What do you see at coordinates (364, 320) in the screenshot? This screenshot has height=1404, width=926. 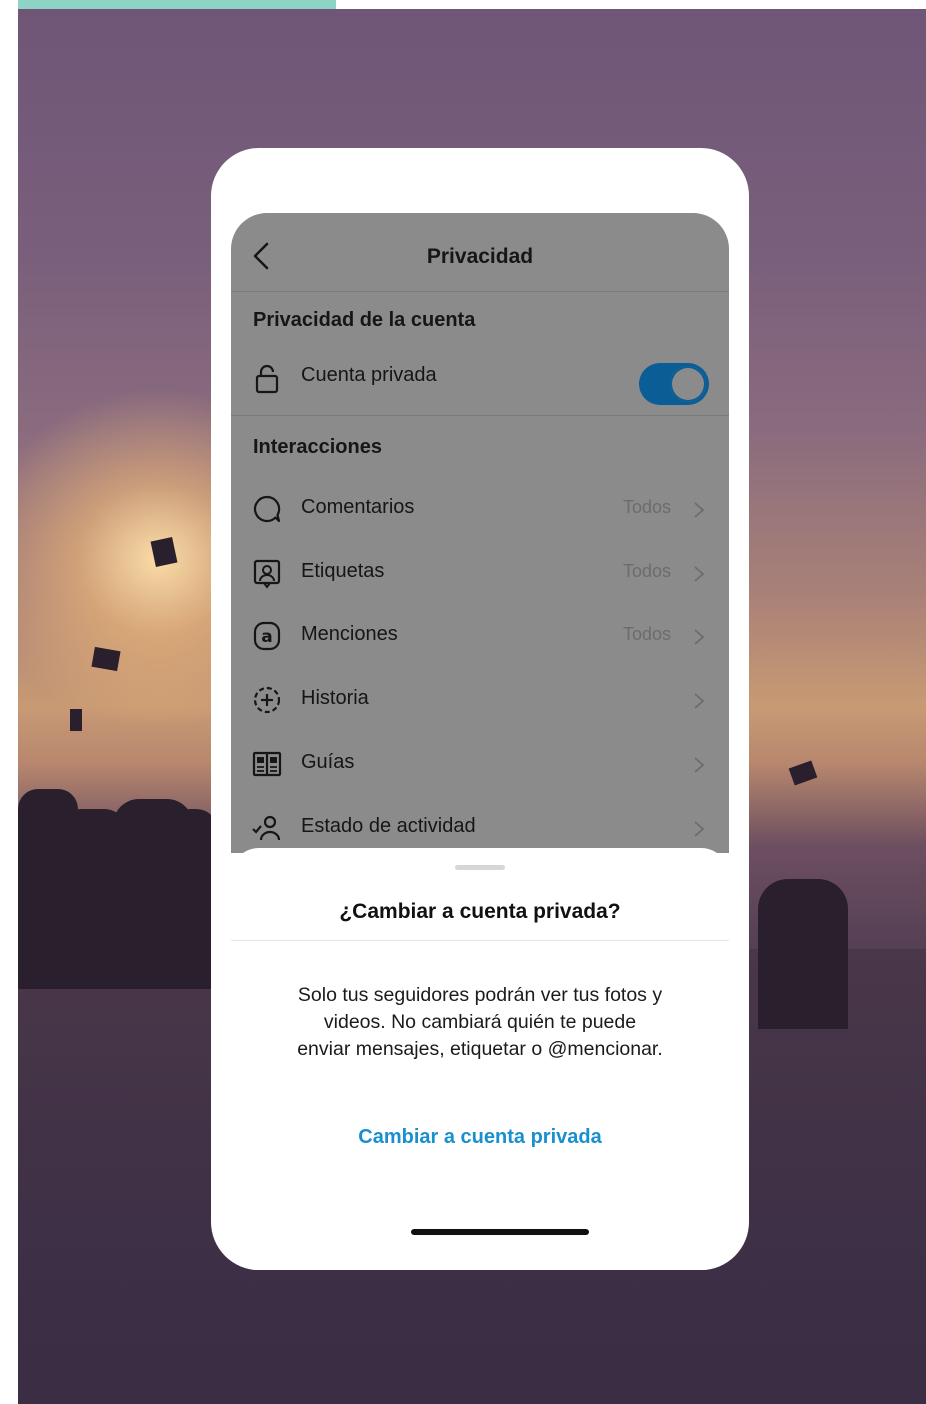 I see `section-title-account-privacy: Privacidad de la cuenta` at bounding box center [364, 320].